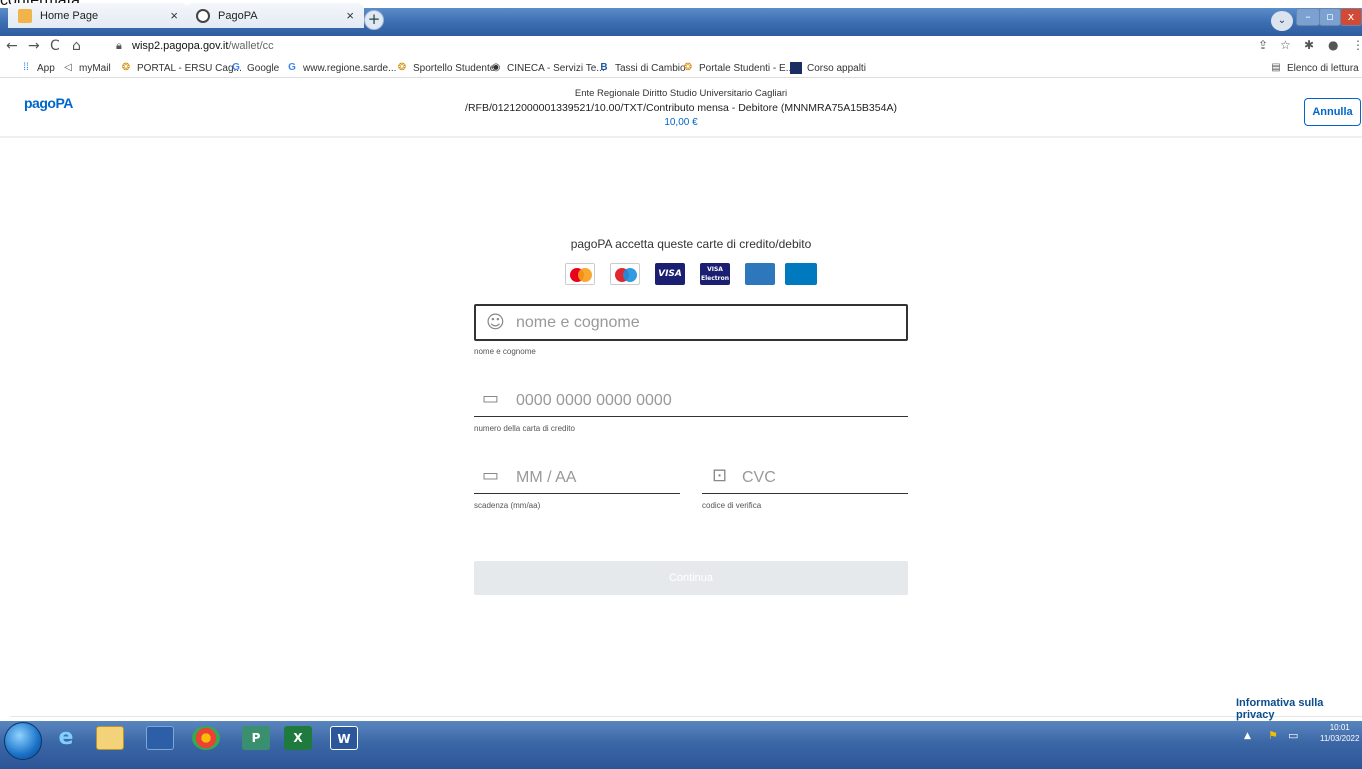 This screenshot has width=1362, height=769. What do you see at coordinates (110, 738) in the screenshot?
I see `file-explorer-icon` at bounding box center [110, 738].